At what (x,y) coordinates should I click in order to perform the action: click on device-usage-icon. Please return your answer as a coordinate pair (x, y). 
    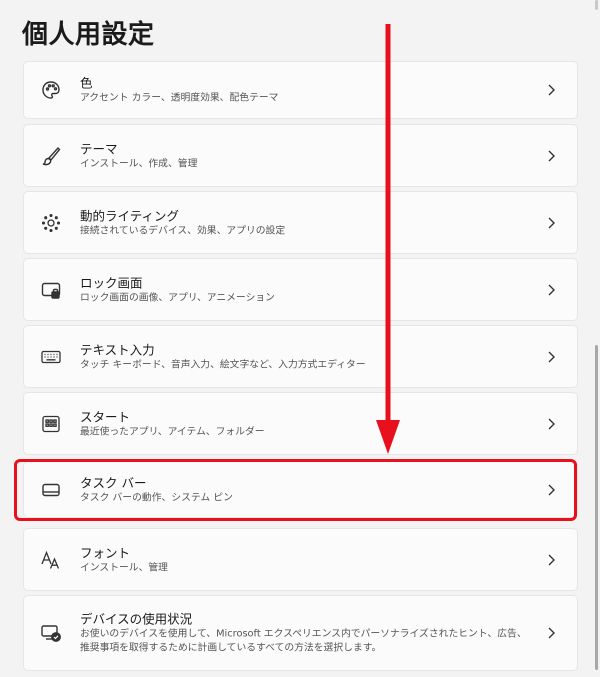
    Looking at the image, I should click on (51, 633).